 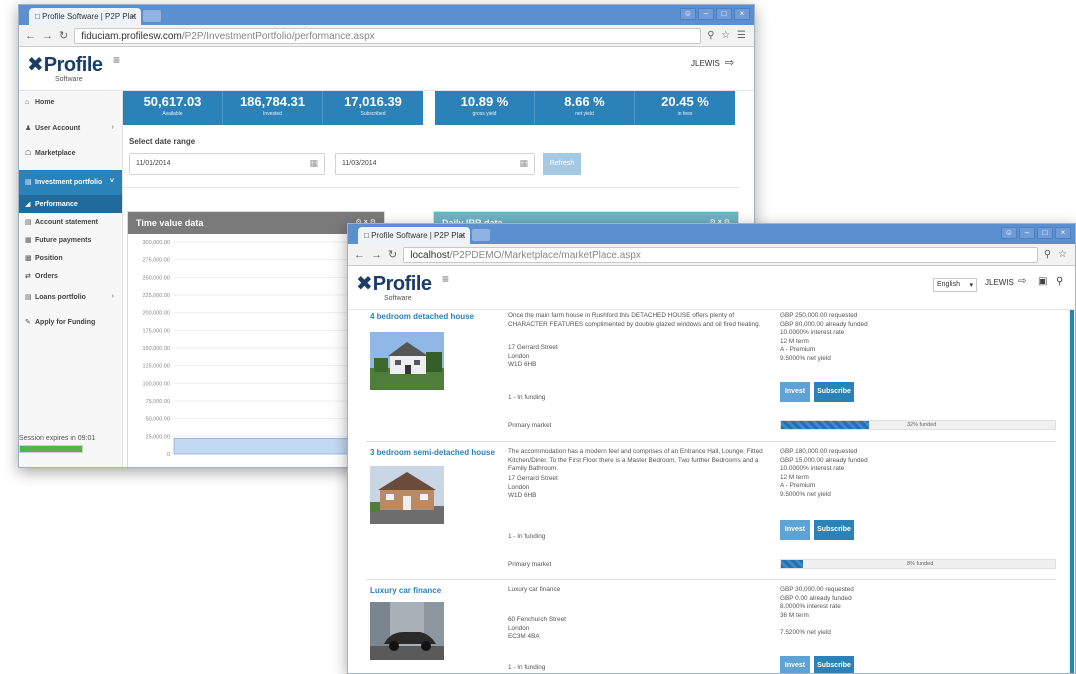 I want to click on sidebar-item-account-statement: ▤ Account statement, so click(x=70, y=222).